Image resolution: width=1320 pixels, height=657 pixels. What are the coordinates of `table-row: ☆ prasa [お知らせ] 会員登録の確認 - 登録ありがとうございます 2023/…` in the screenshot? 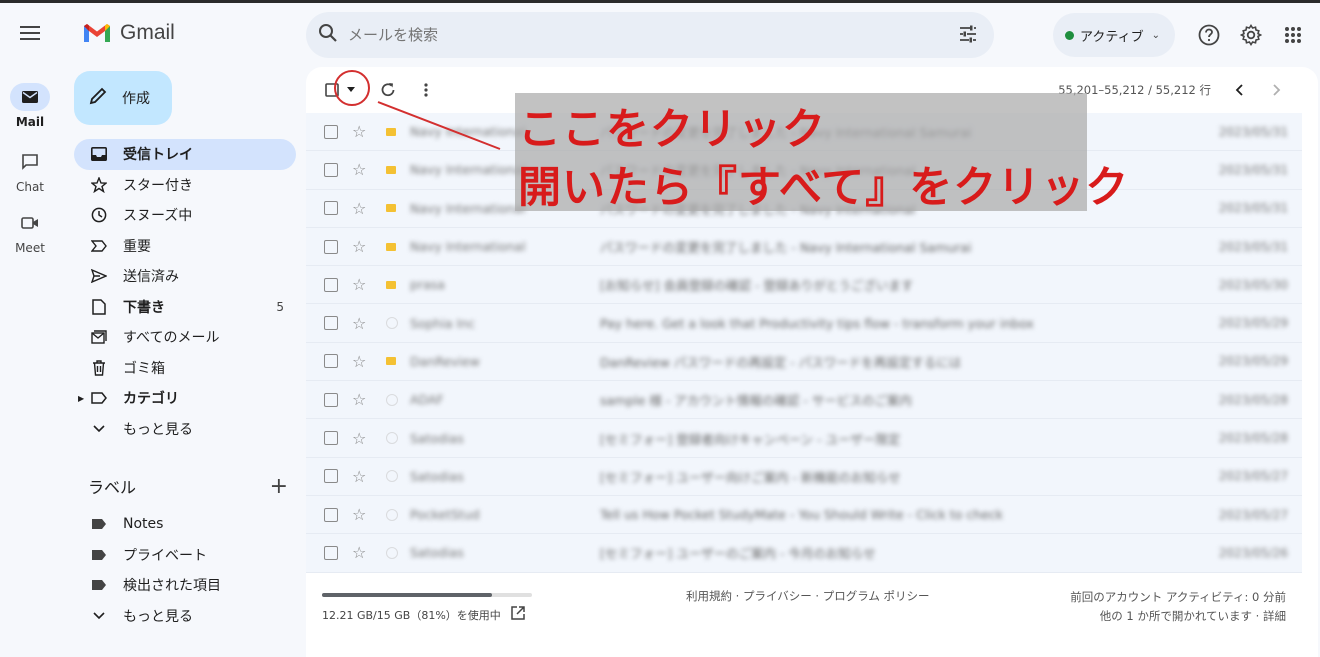 It's located at (804, 285).